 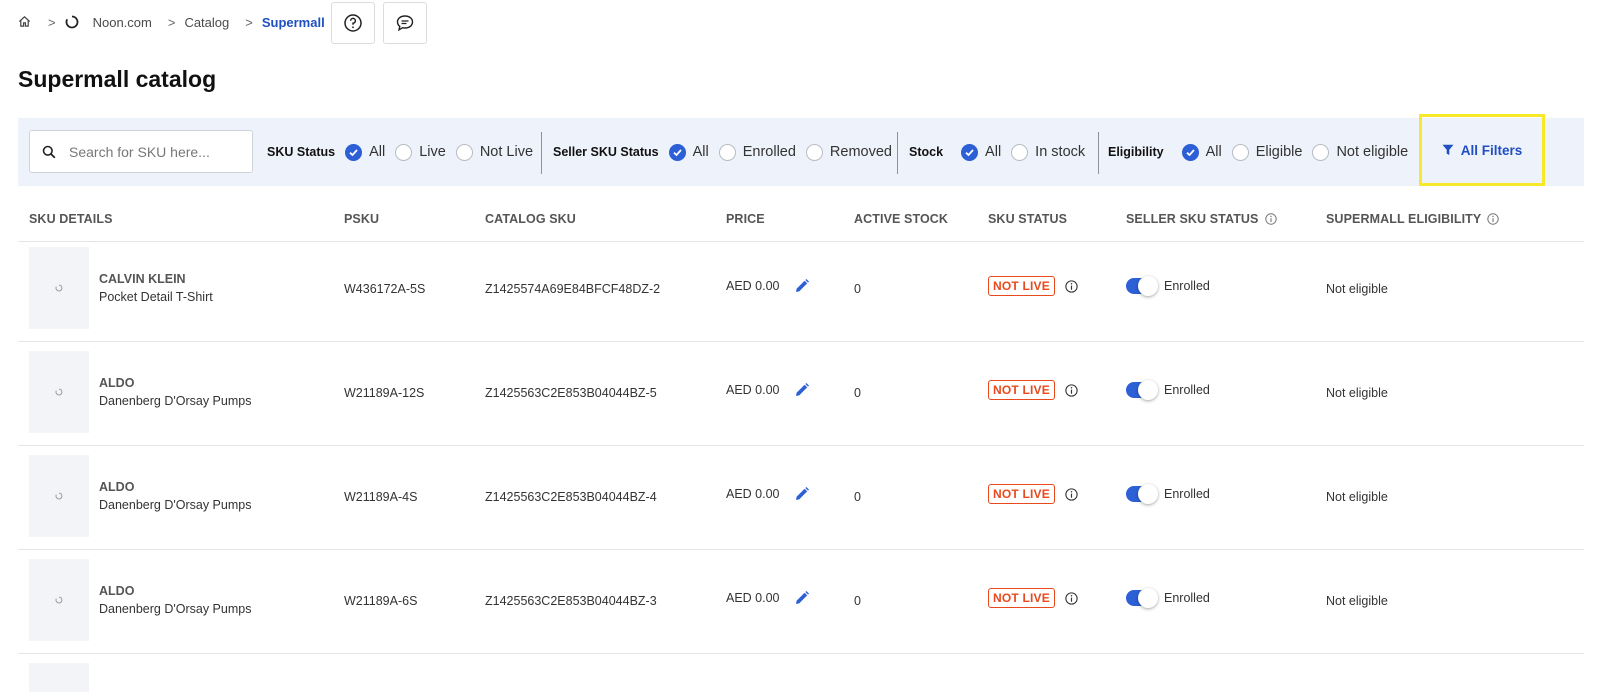 I want to click on home-icon, so click(x=25, y=22).